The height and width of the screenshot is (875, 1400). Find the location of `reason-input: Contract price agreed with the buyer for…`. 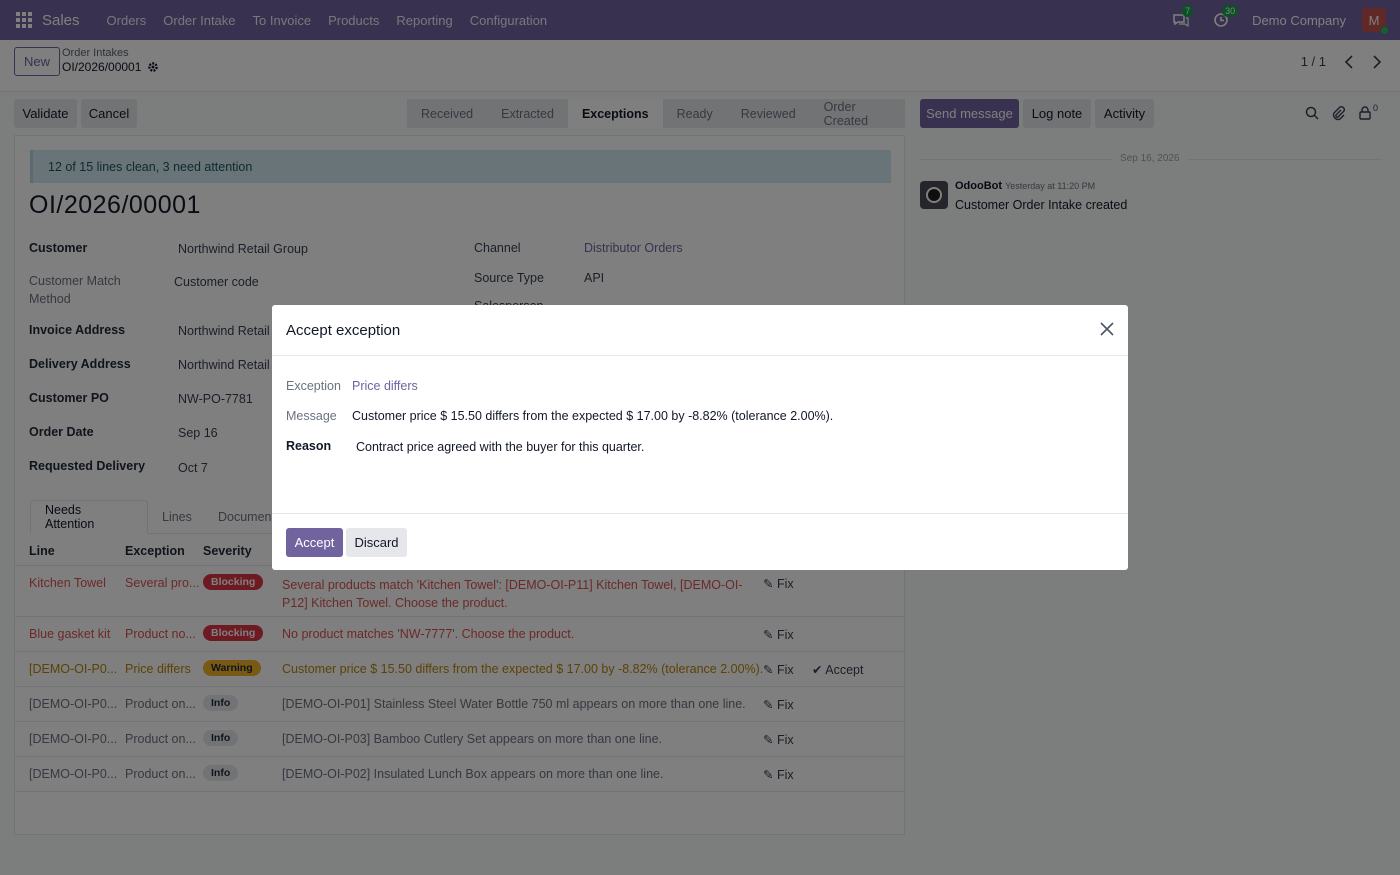

reason-input: Contract price agreed with the buyer for… is located at coordinates (500, 447).